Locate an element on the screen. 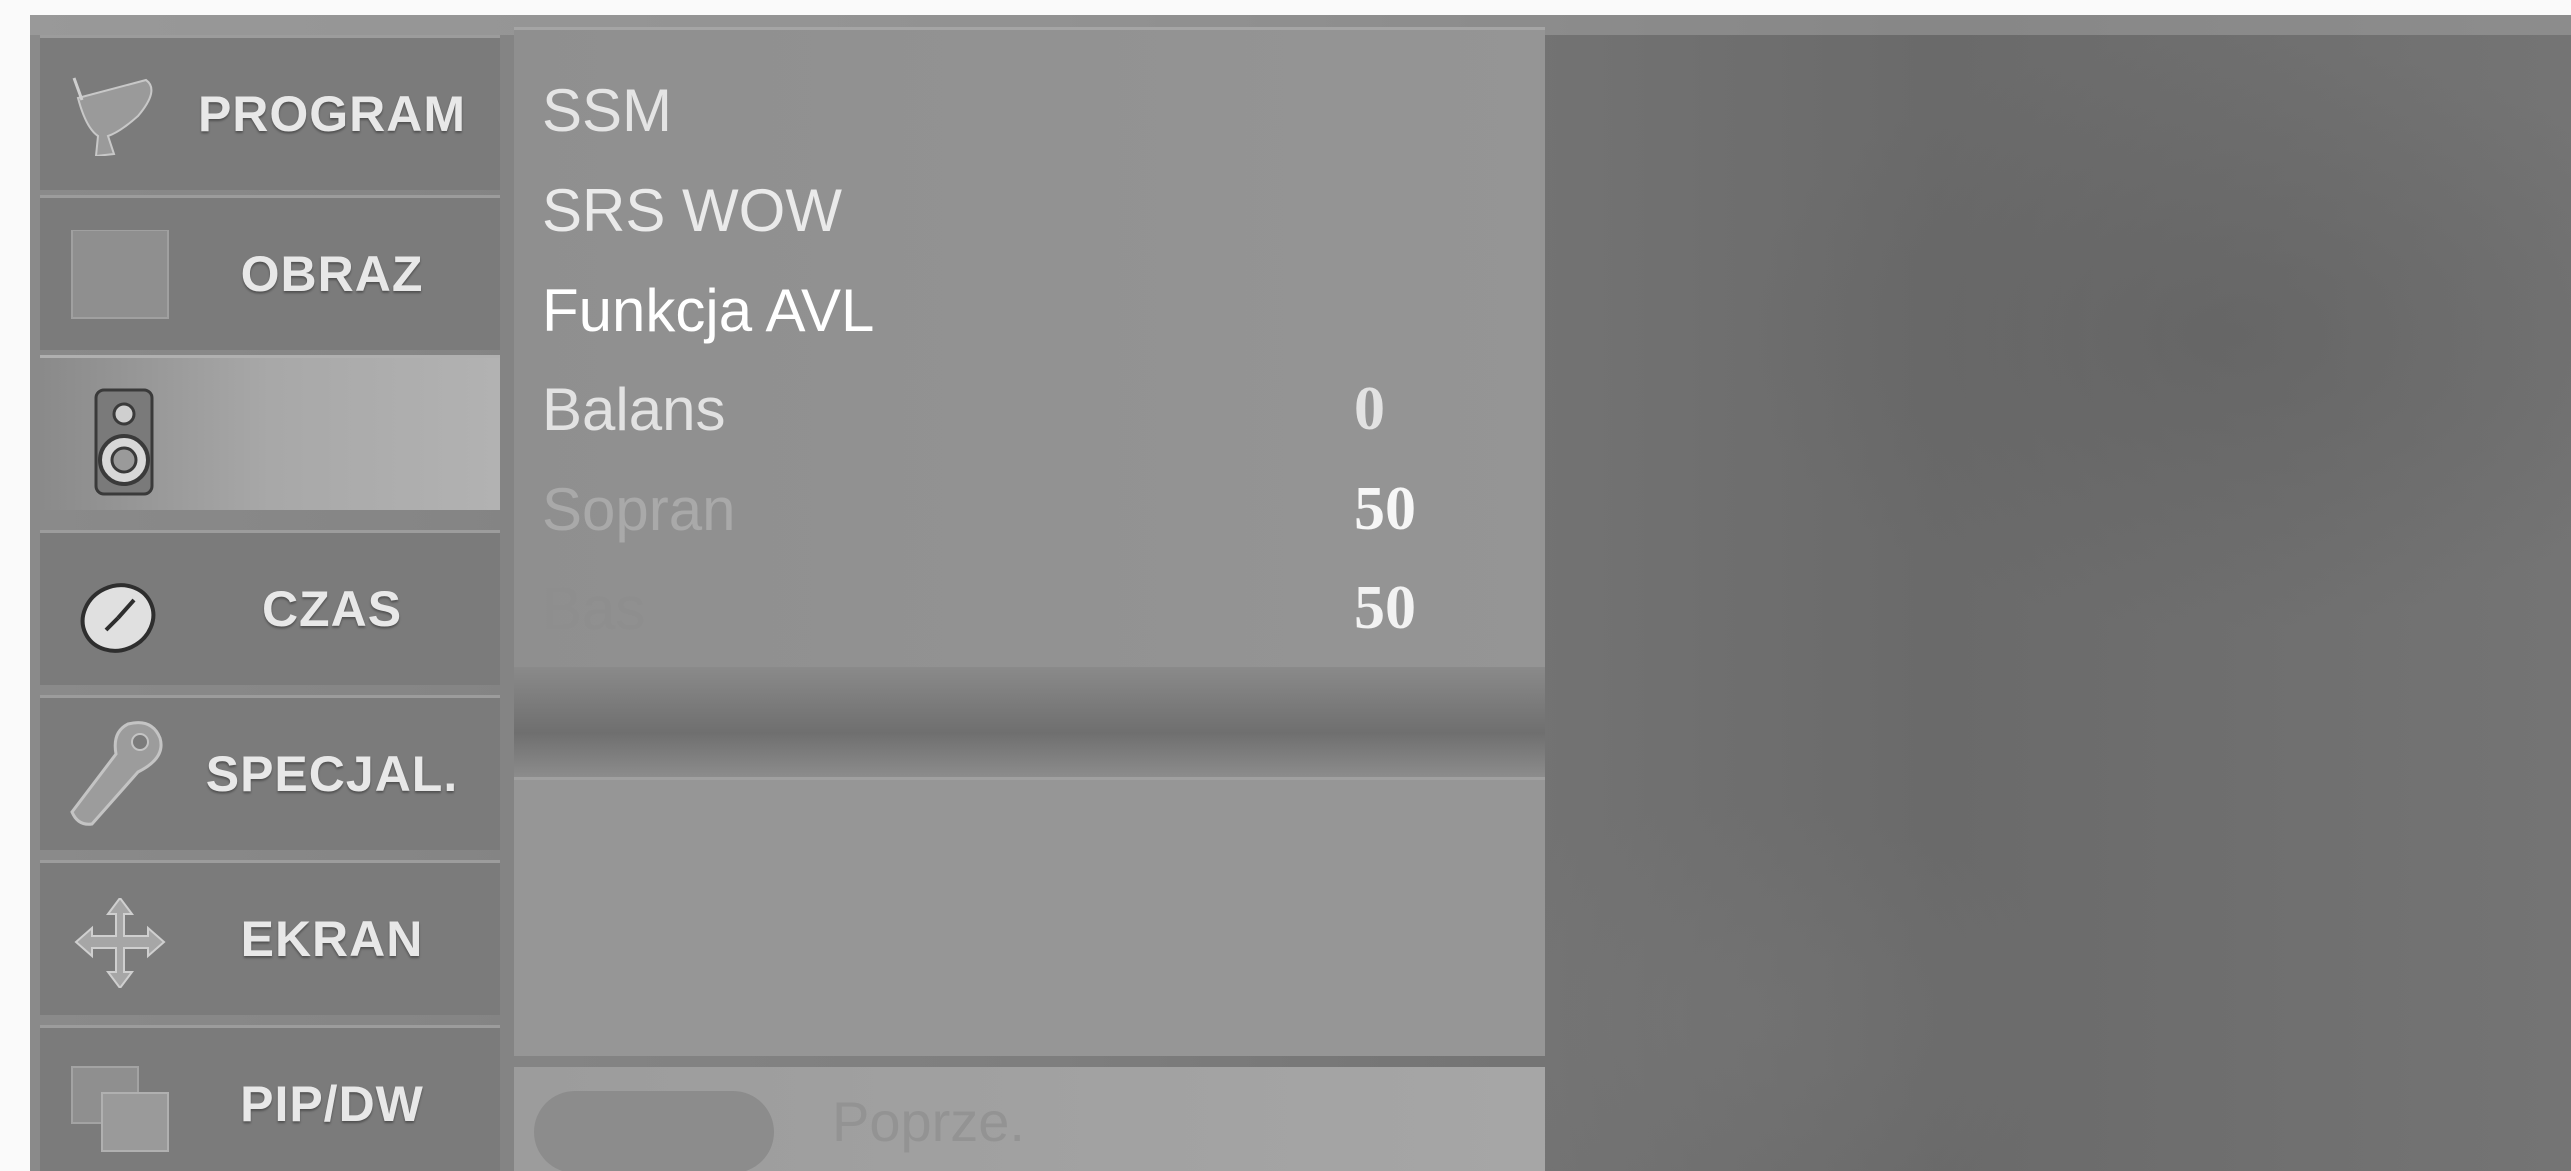 The width and height of the screenshot is (2571, 1171). sidebar-item-label: SPECJAL. is located at coordinates (332, 774).